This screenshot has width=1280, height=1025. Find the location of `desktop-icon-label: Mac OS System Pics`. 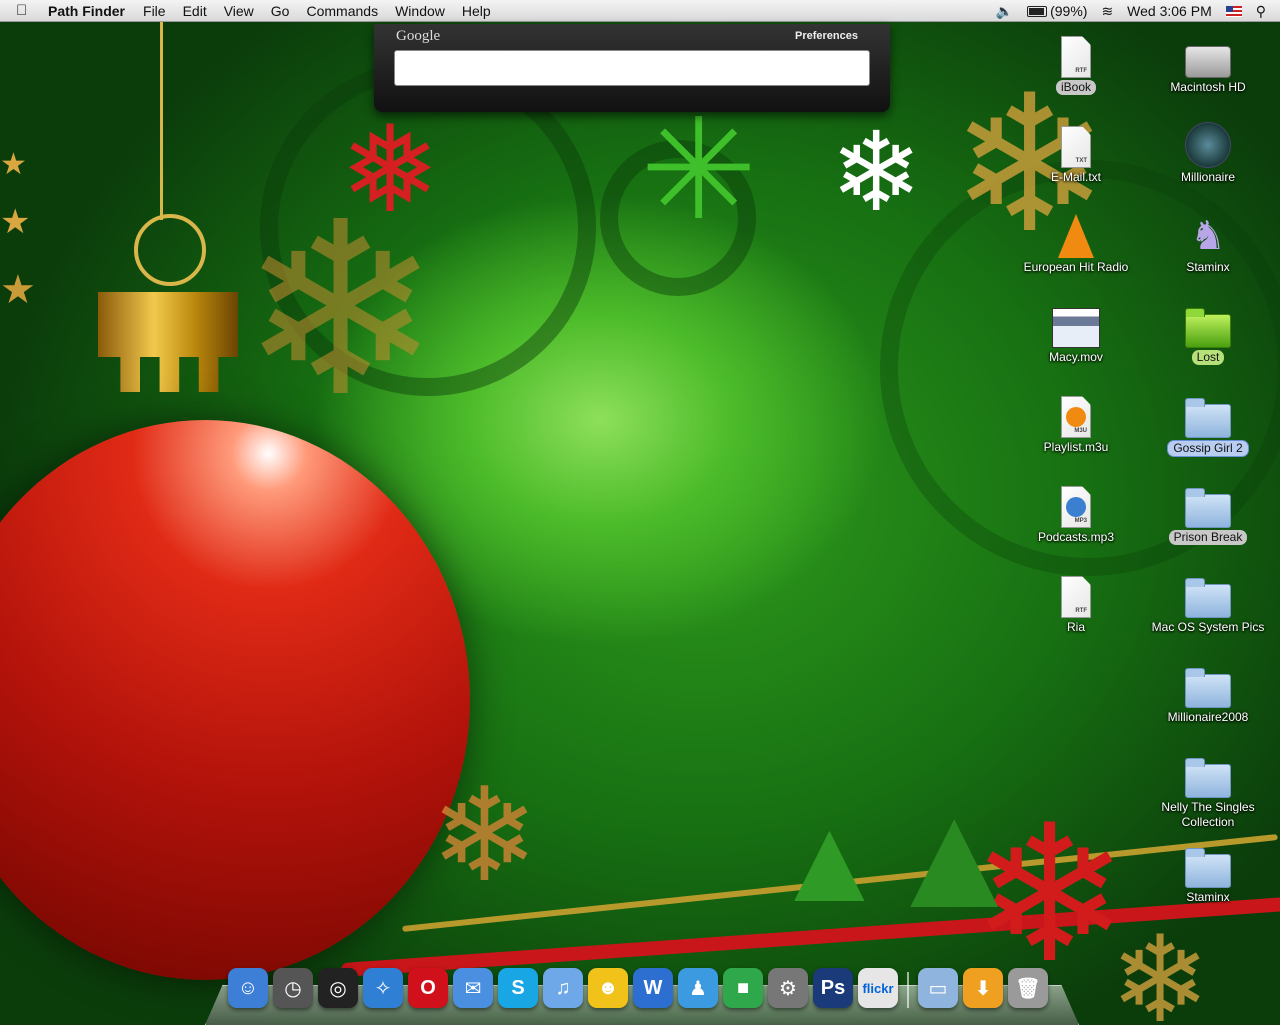

desktop-icon-label: Mac OS System Pics is located at coordinates (1208, 627).